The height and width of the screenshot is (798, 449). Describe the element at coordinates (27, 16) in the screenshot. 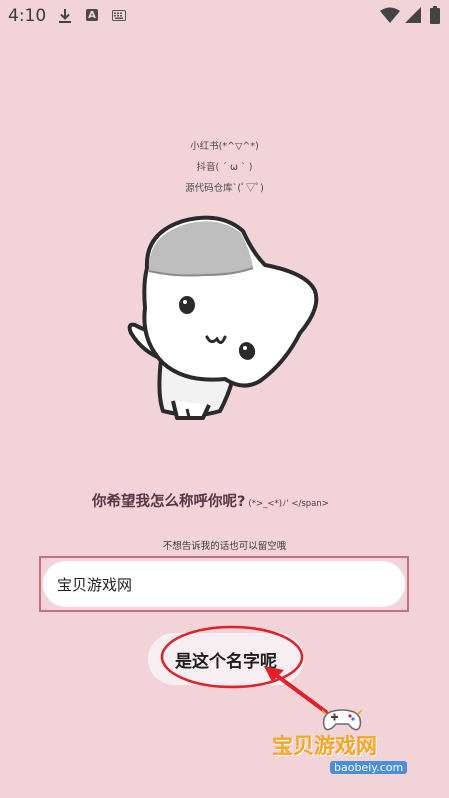

I see `status-time: 4:10` at that location.